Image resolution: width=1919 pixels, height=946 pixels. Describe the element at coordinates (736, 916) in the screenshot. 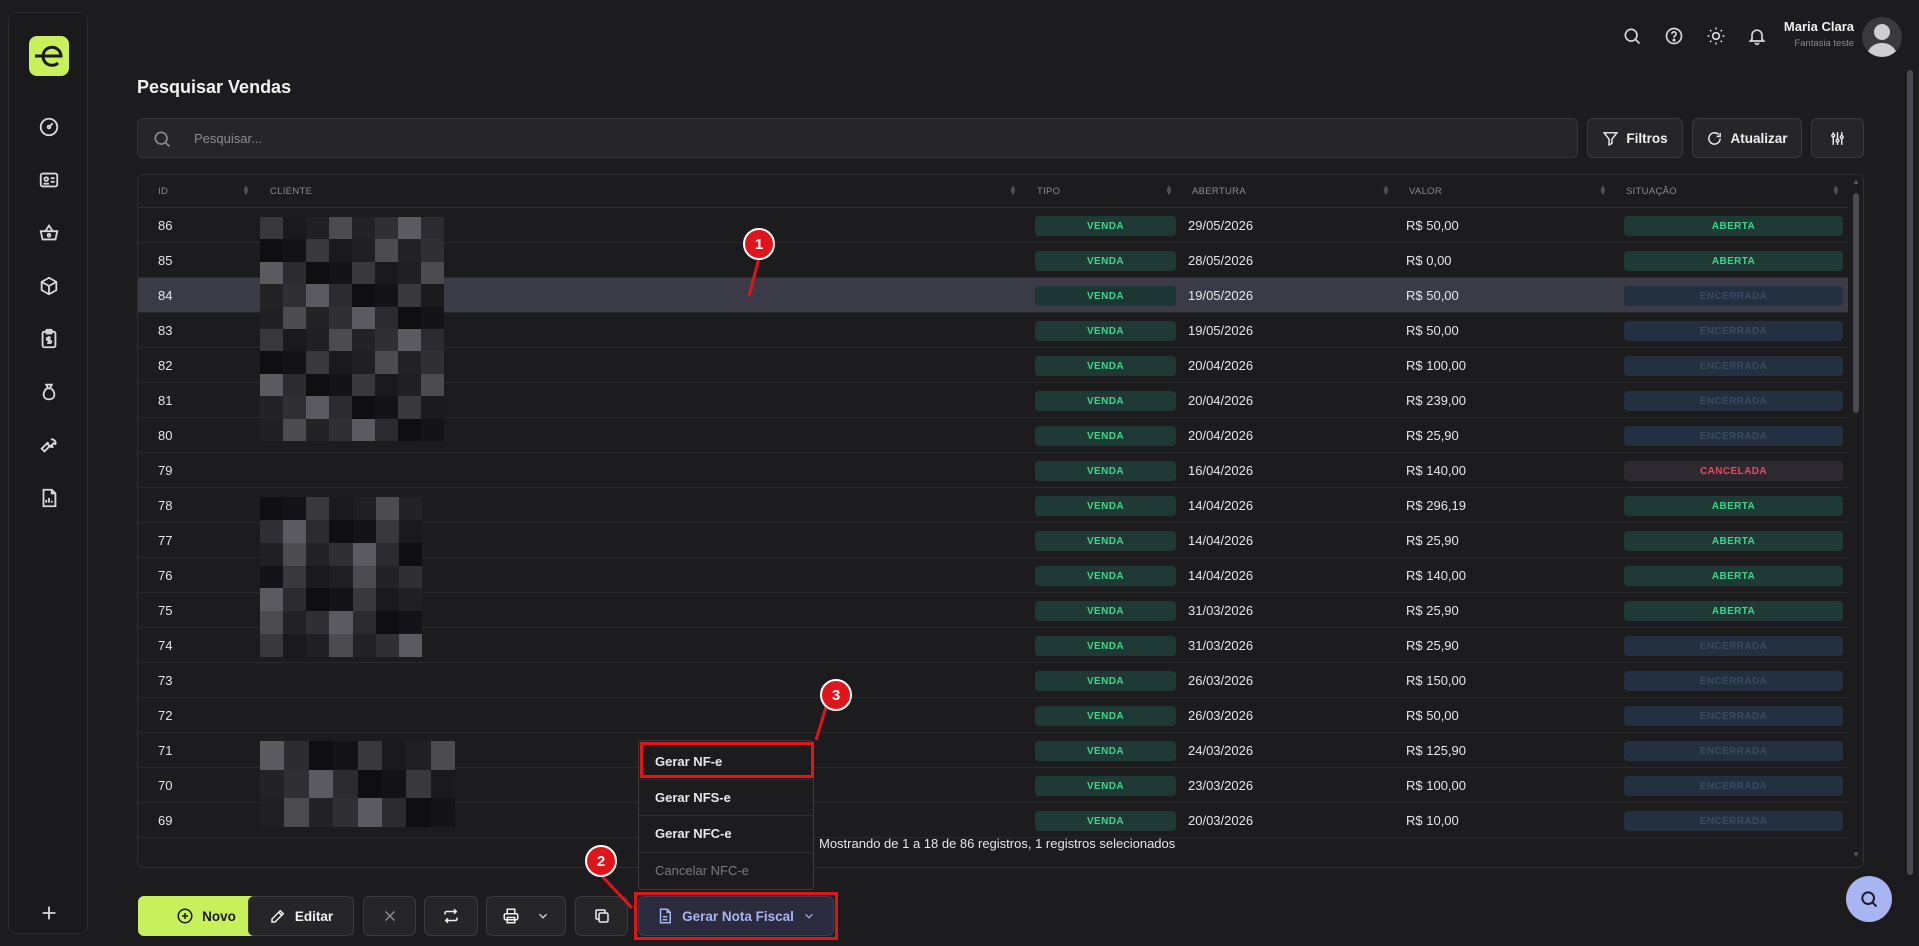

I see `generate-invoice-button: Gerar Nota Fiscal` at that location.